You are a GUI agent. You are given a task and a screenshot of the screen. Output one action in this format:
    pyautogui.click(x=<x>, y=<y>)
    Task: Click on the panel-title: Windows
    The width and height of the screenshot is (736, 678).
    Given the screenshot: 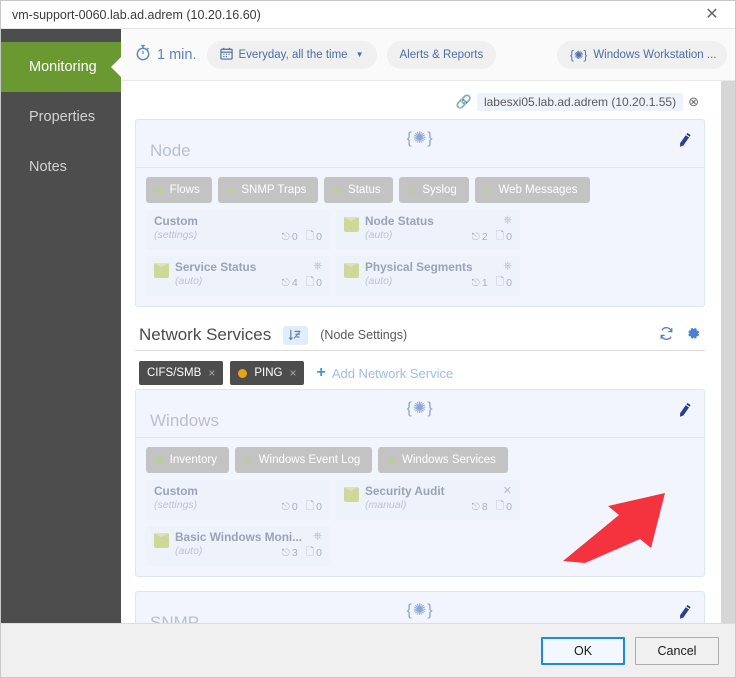 What is the action you would take?
    pyautogui.click(x=184, y=420)
    